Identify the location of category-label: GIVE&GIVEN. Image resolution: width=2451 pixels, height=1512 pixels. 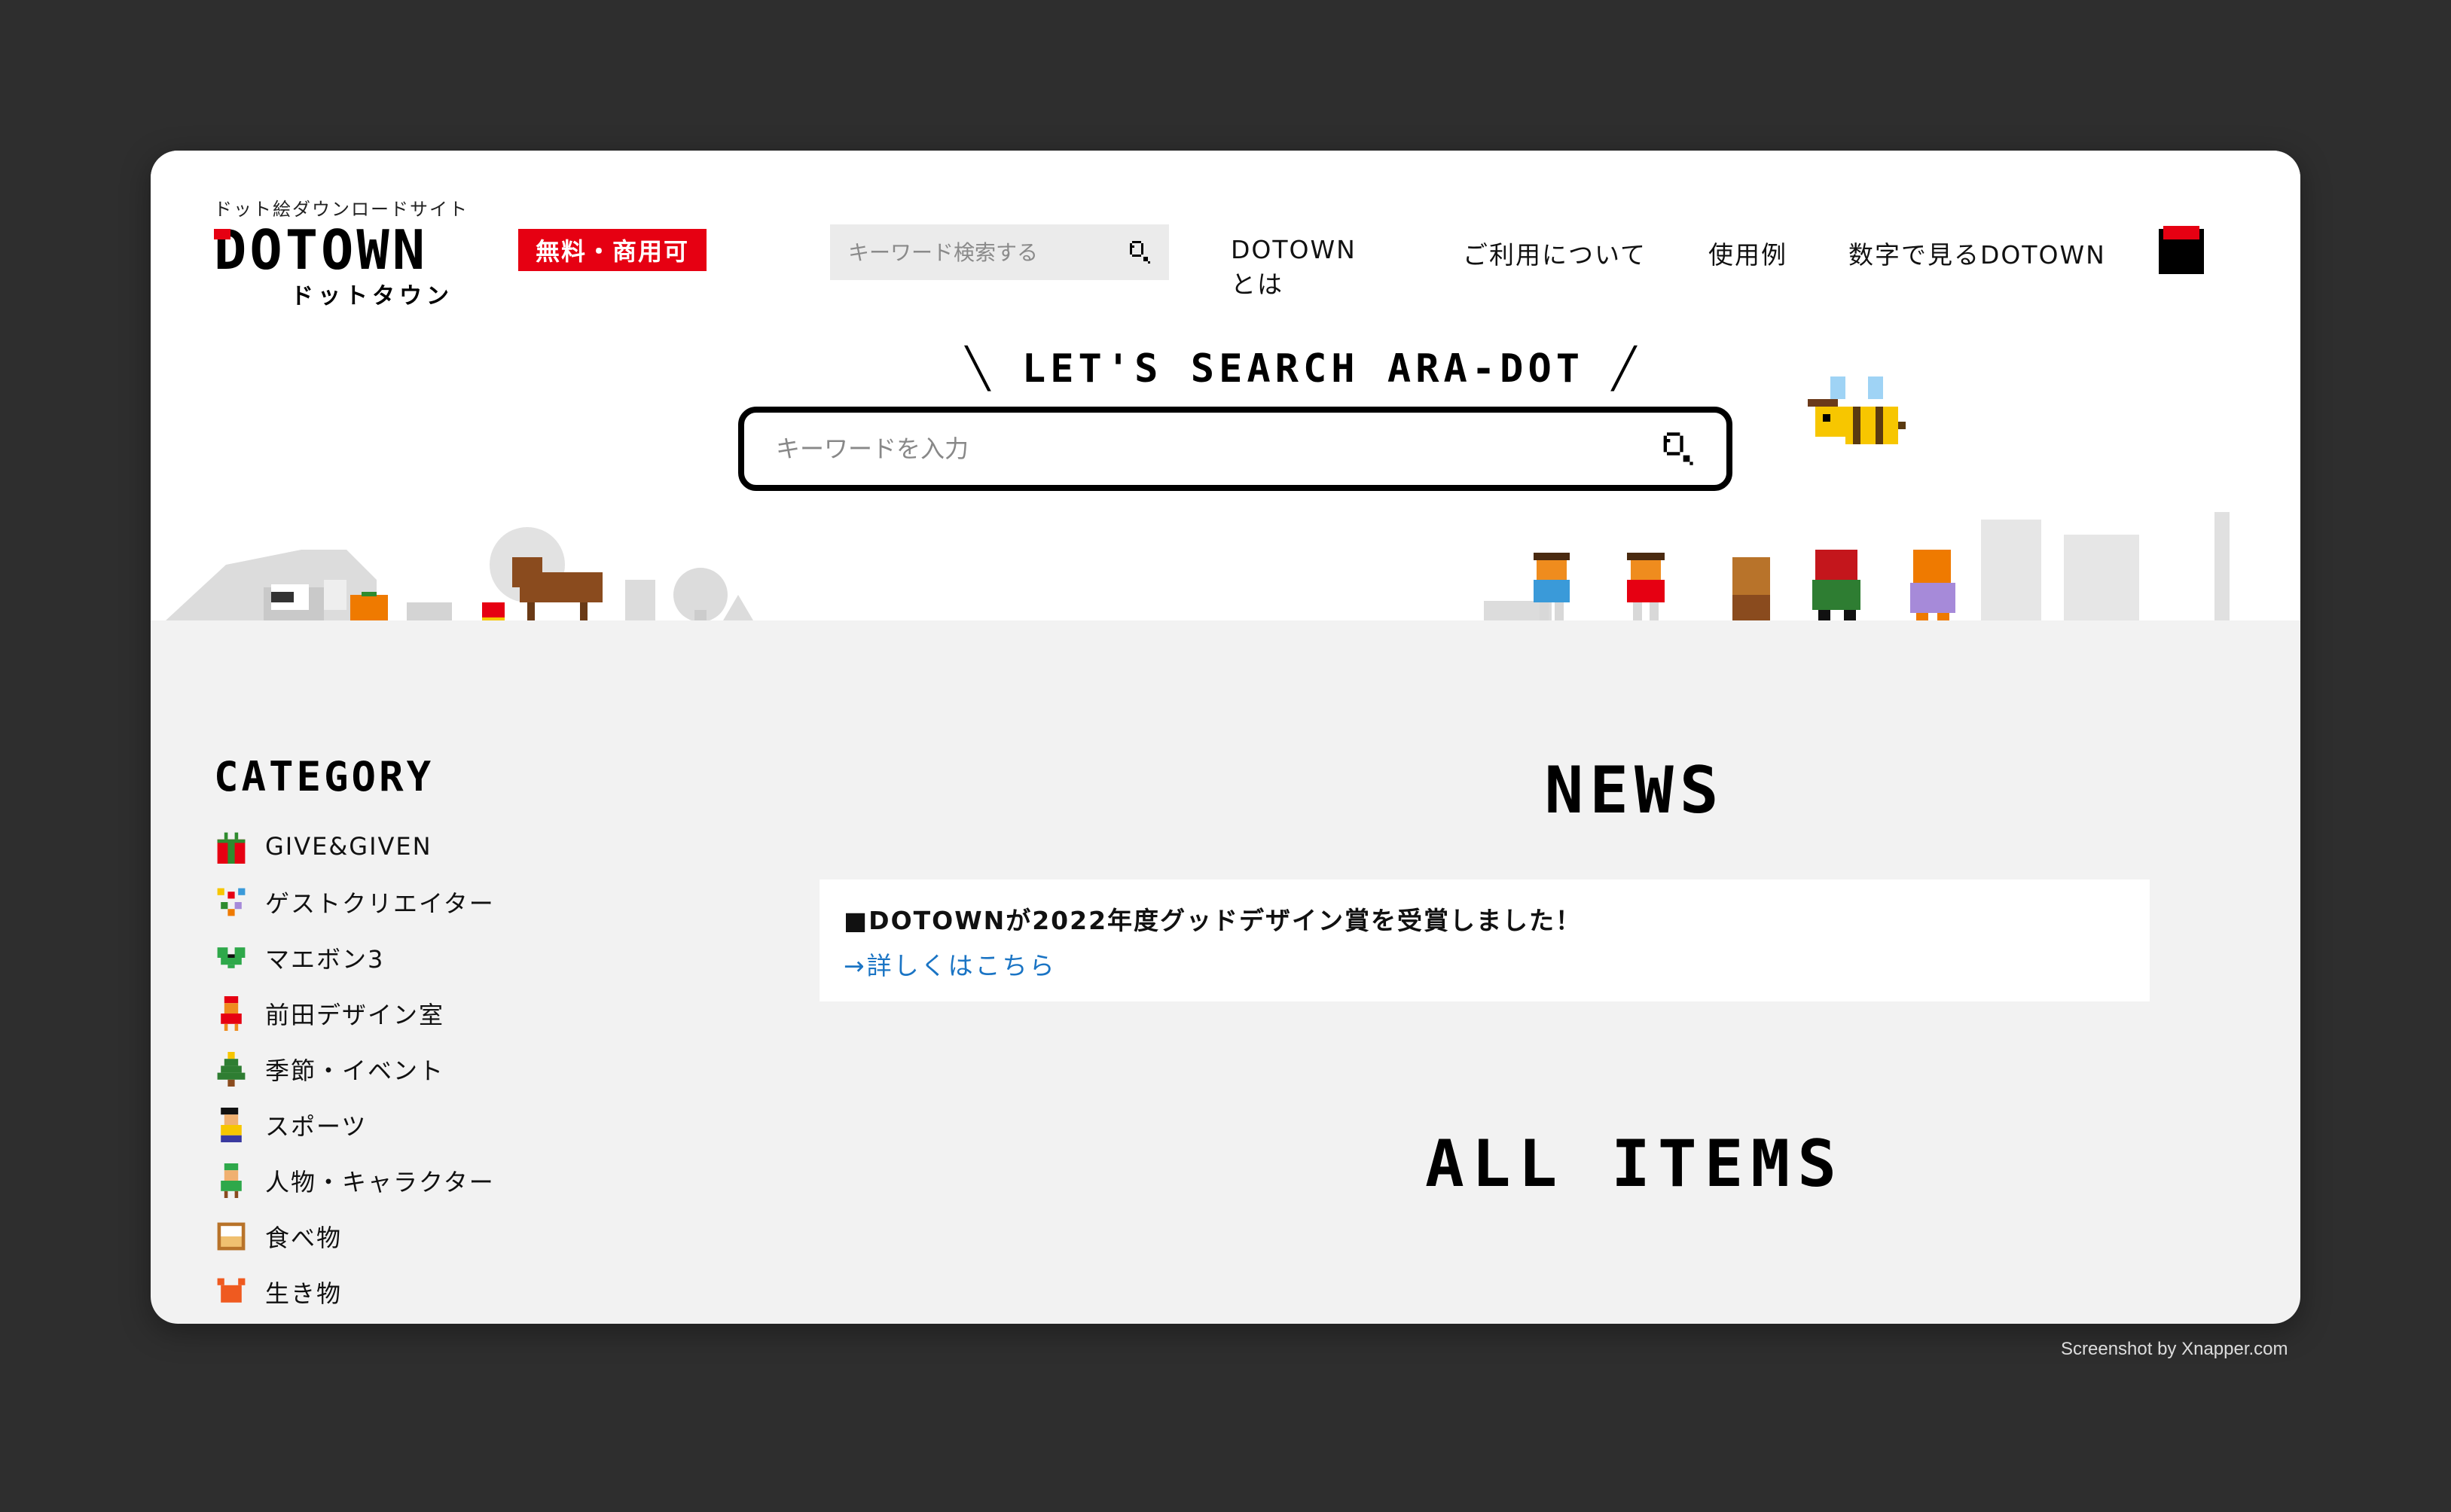
(348, 846).